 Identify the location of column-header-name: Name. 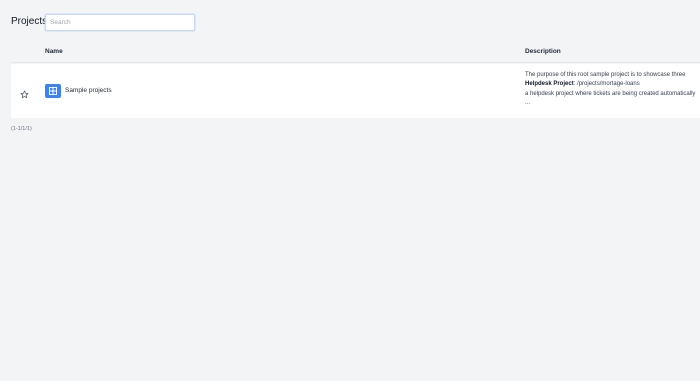
(54, 52).